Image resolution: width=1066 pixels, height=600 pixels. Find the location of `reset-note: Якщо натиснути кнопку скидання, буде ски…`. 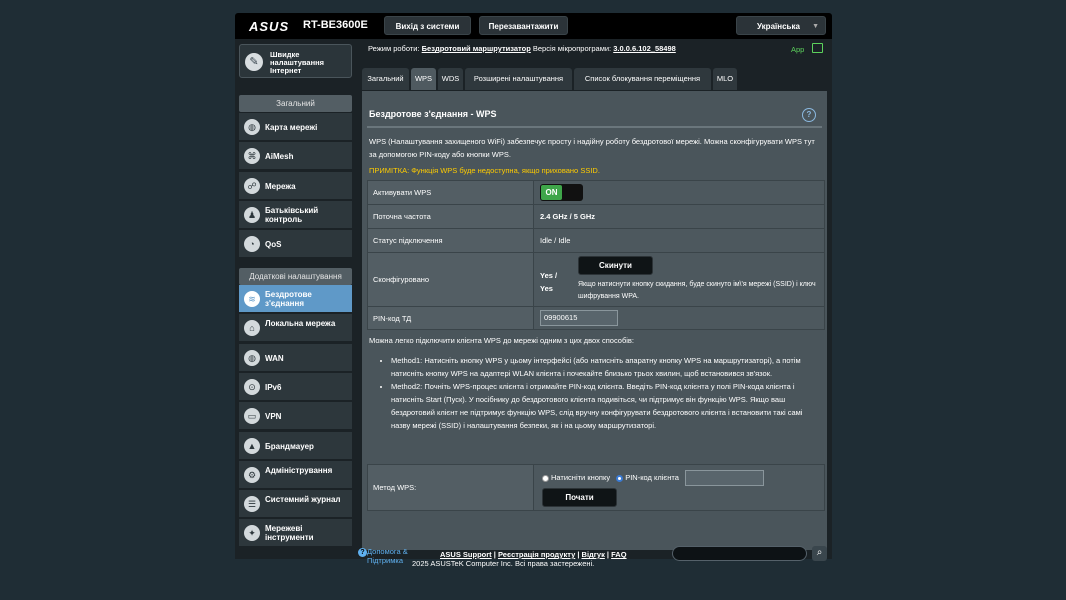

reset-note: Якщо натиснути кнопку скидання, буде ски… is located at coordinates (697, 290).